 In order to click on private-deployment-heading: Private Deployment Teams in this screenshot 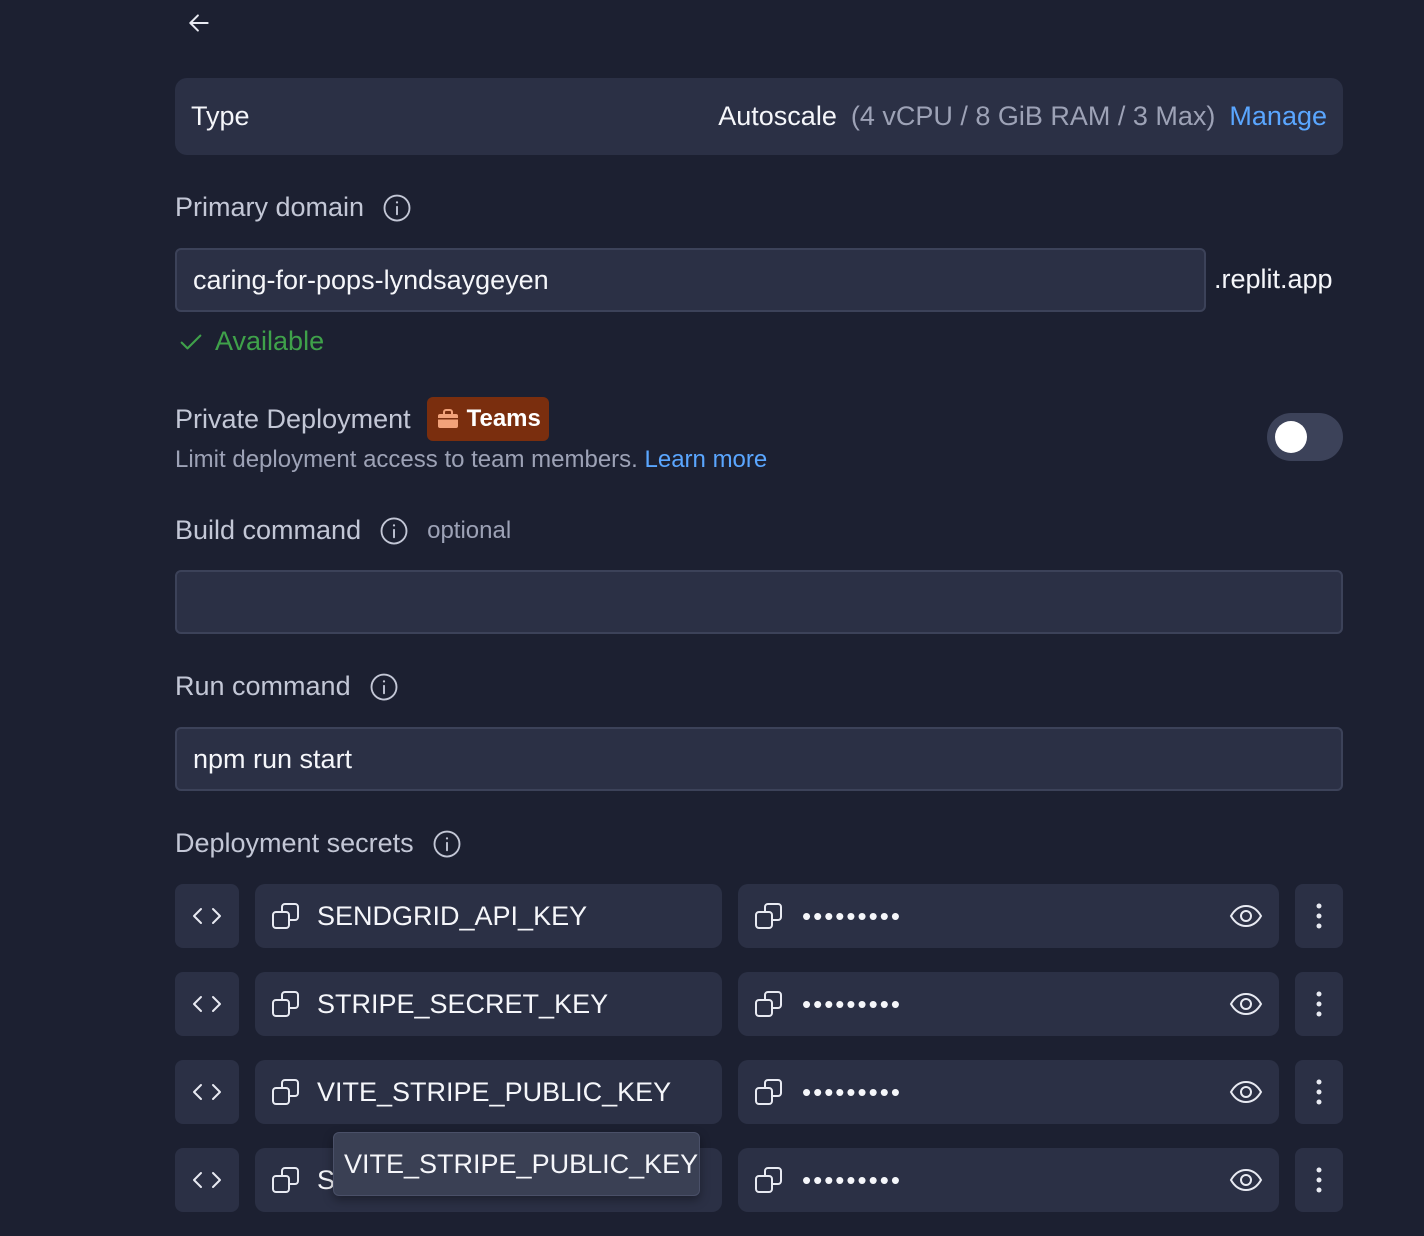, I will do `click(362, 419)`.